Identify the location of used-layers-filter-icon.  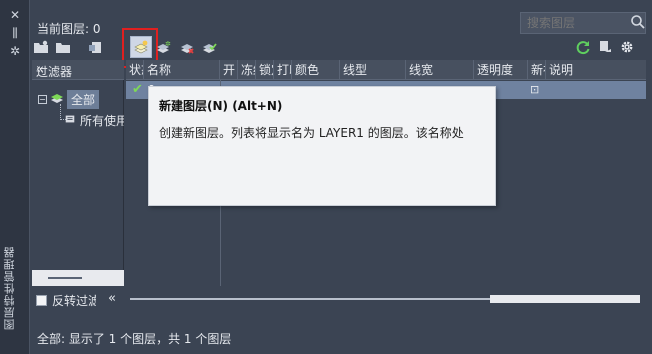
(70, 120).